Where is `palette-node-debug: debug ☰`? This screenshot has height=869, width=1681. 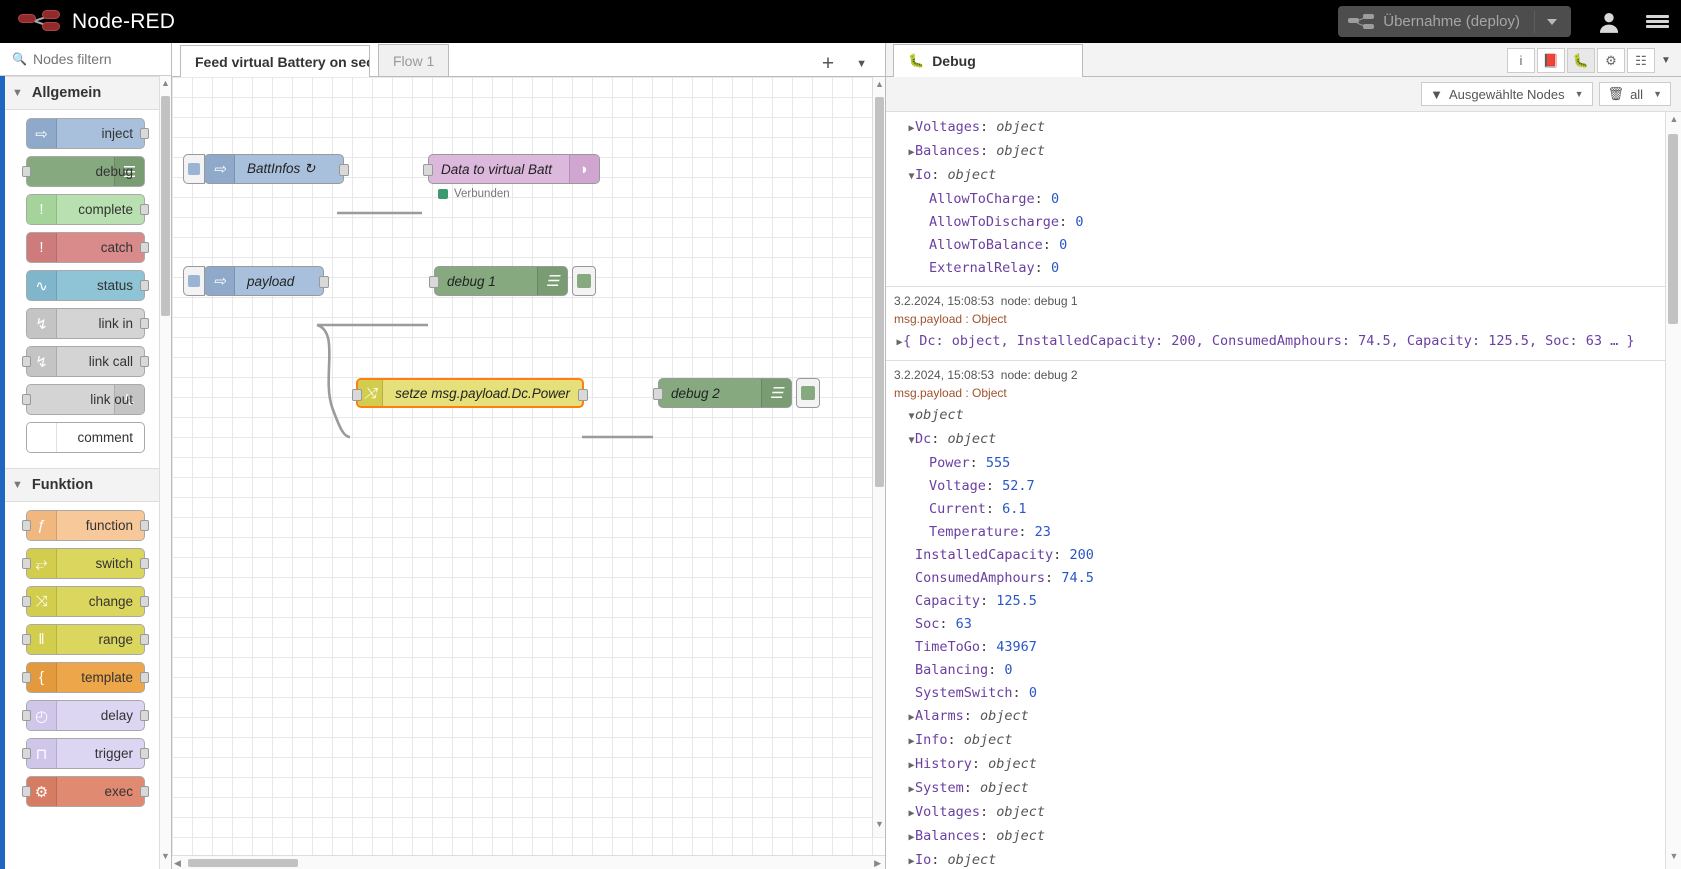
palette-node-debug: debug ☰ is located at coordinates (83, 171).